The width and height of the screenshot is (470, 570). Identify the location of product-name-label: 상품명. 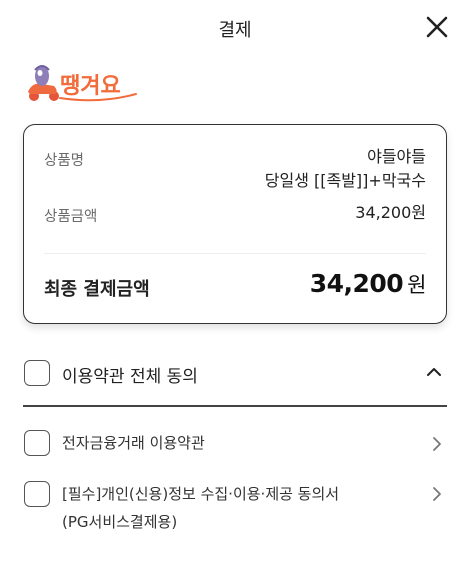
(64, 161).